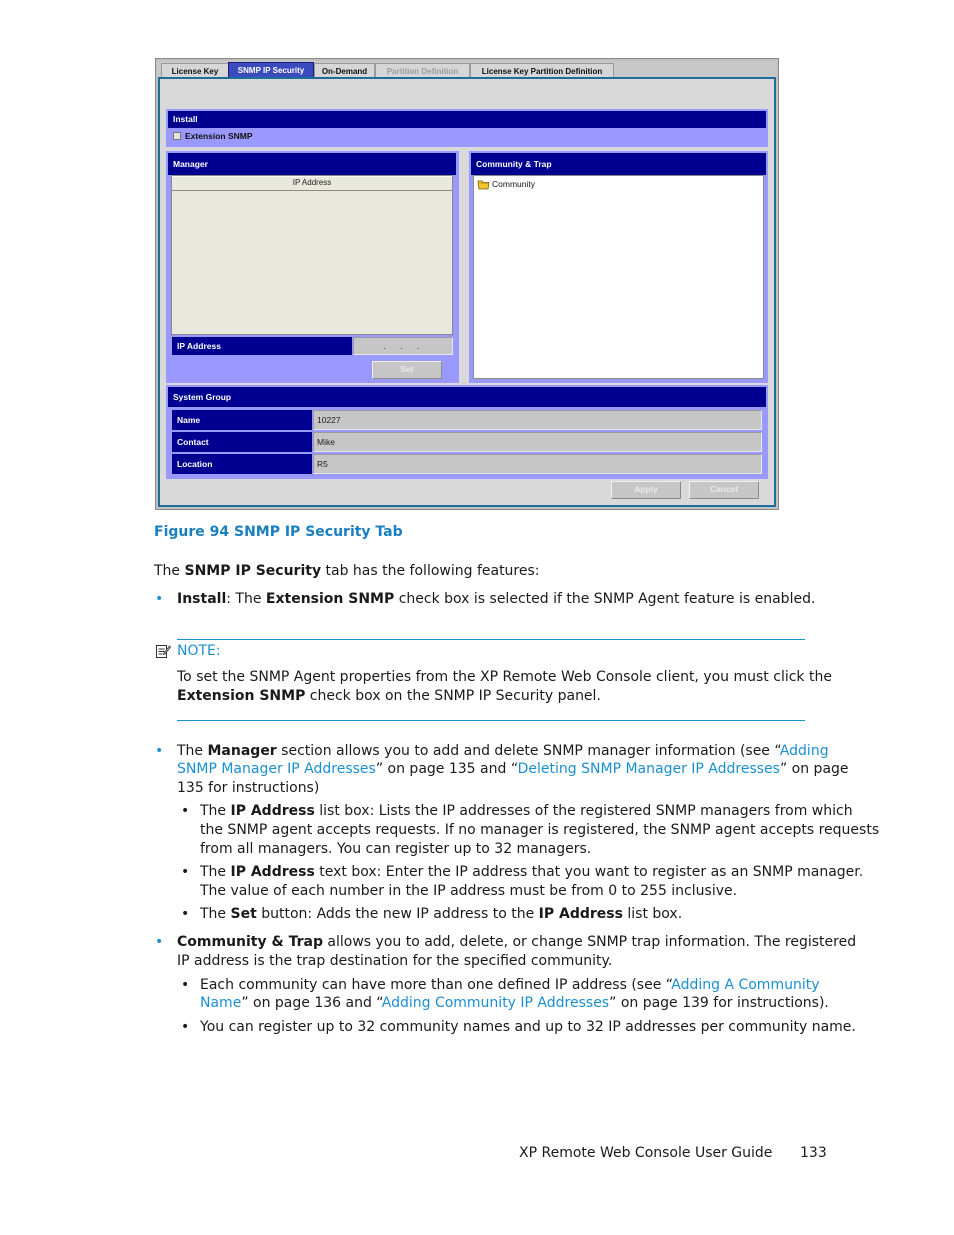 This screenshot has width=954, height=1235. Describe the element at coordinates (483, 184) in the screenshot. I see `folder-icon` at that location.